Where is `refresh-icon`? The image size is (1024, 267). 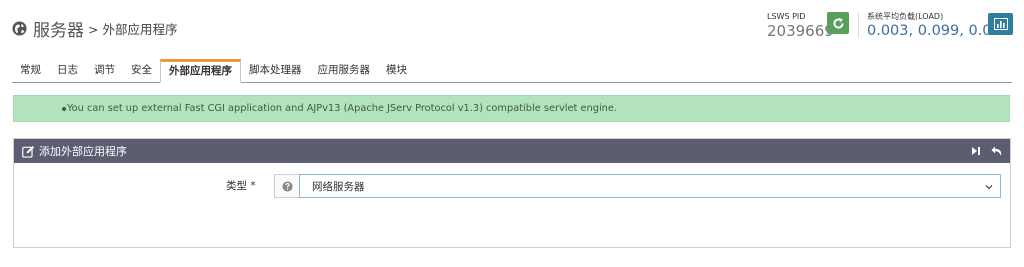 refresh-icon is located at coordinates (838, 23).